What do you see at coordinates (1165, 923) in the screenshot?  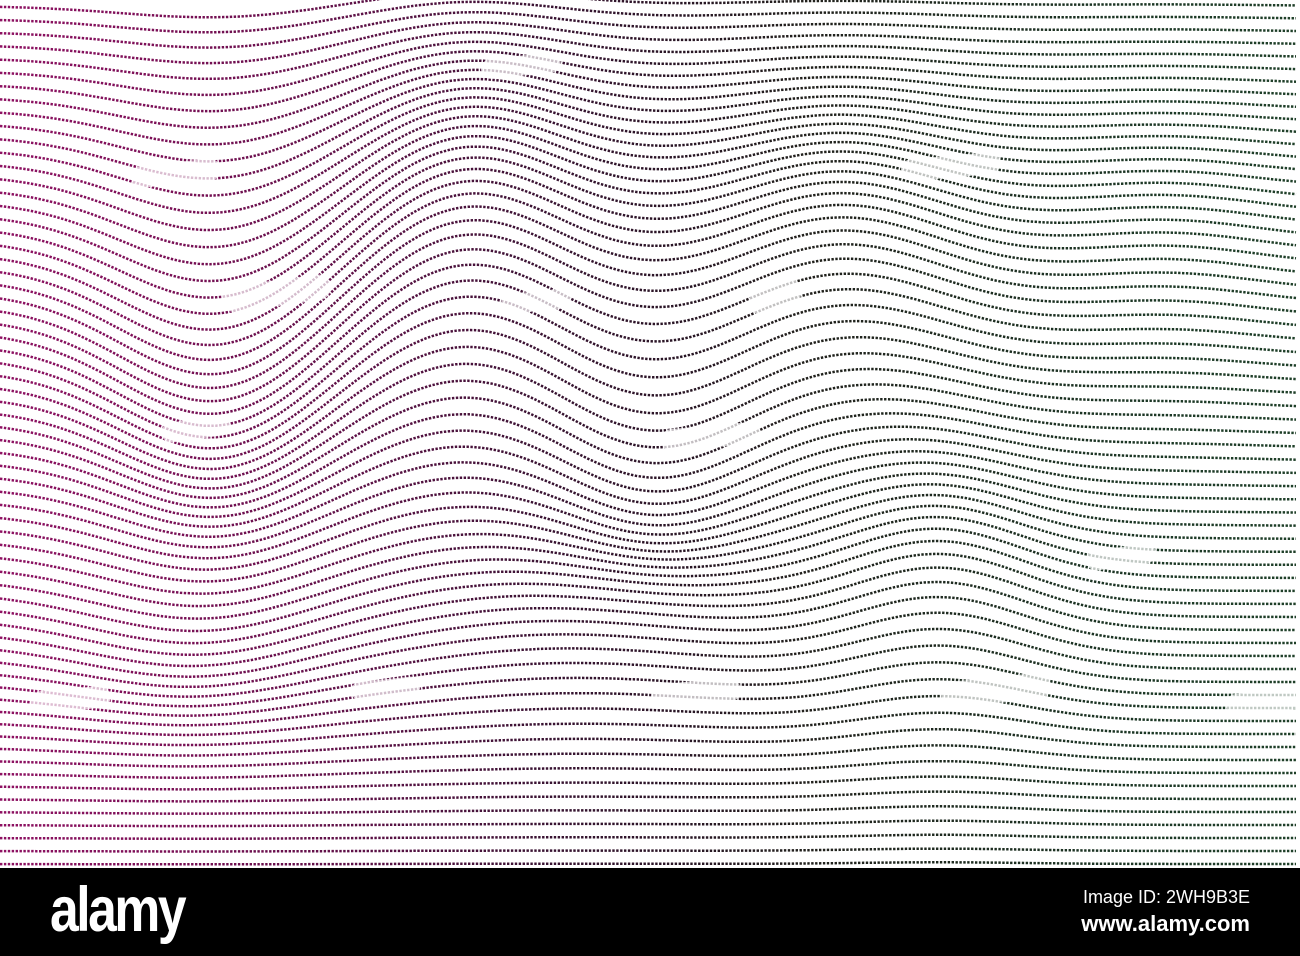 I see `alamy-url-text: www.alamy.com` at bounding box center [1165, 923].